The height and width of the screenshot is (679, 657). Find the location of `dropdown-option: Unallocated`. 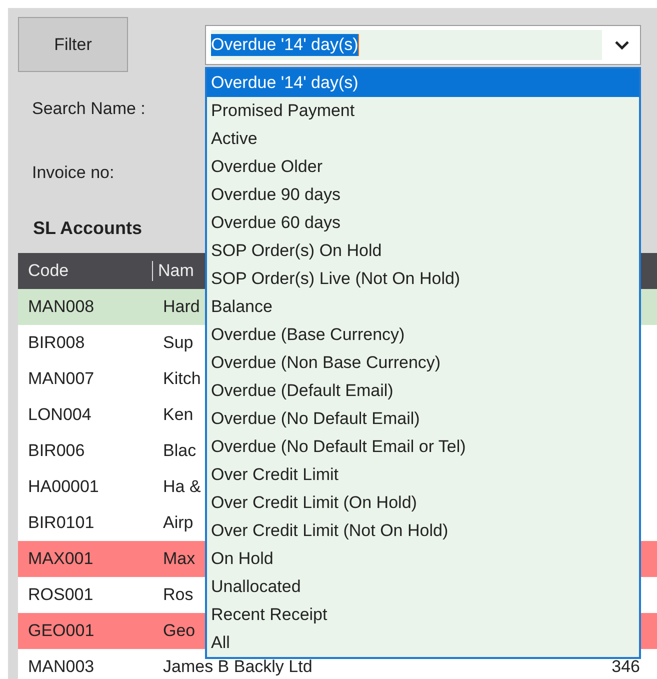

dropdown-option: Unallocated is located at coordinates (423, 587).